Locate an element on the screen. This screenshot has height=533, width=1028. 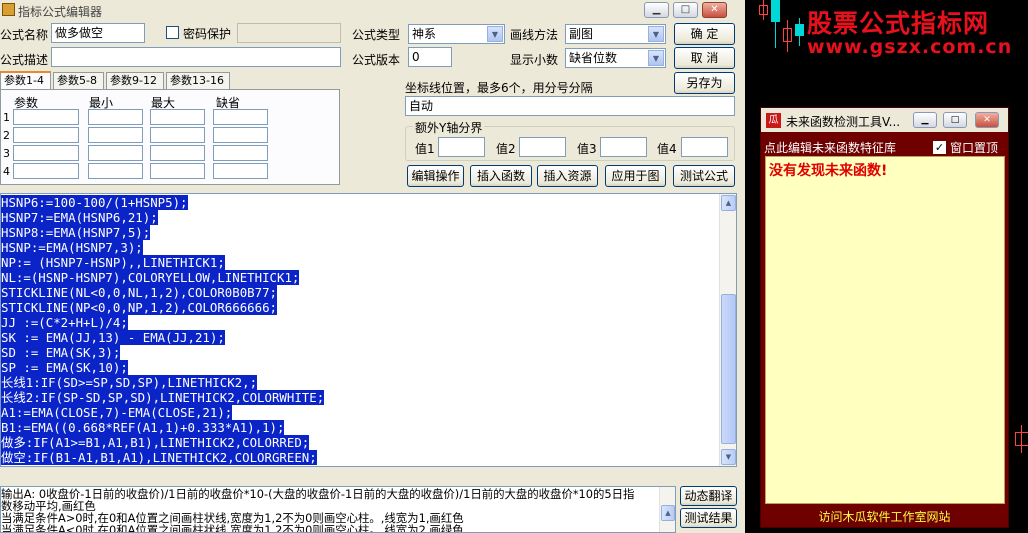
type-value: 神系 is located at coordinates (424, 34).